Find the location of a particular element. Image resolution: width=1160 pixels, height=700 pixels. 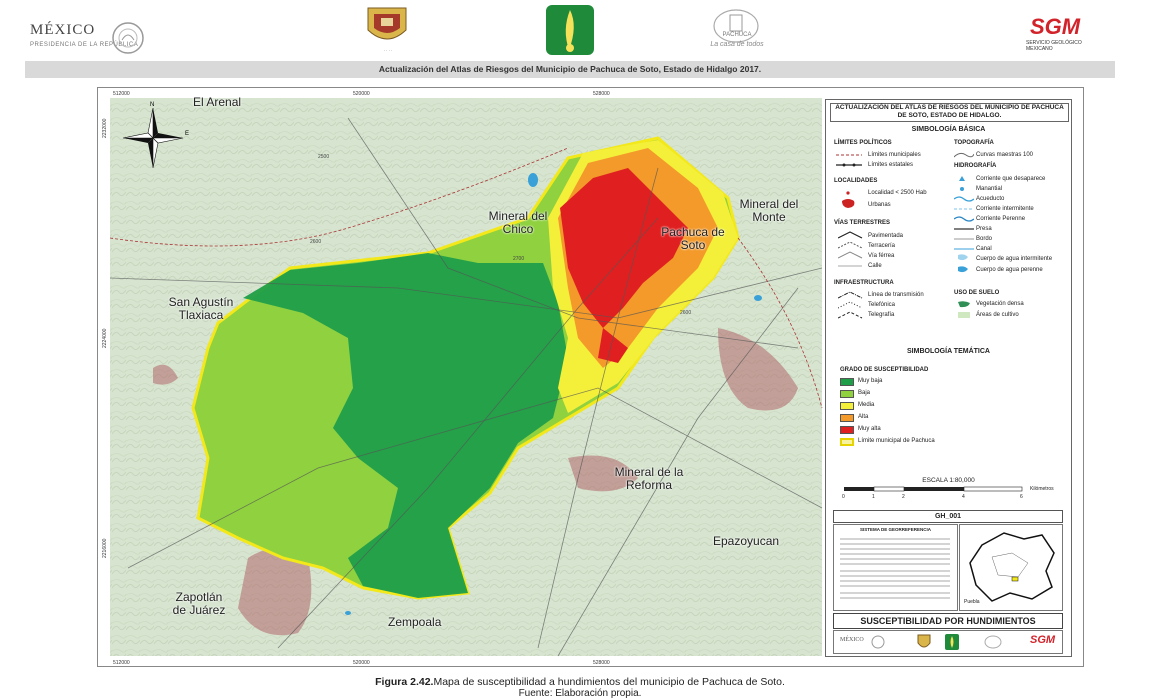

legend-footer-logos: MÉXICO SGM is located at coordinates (948, 642).